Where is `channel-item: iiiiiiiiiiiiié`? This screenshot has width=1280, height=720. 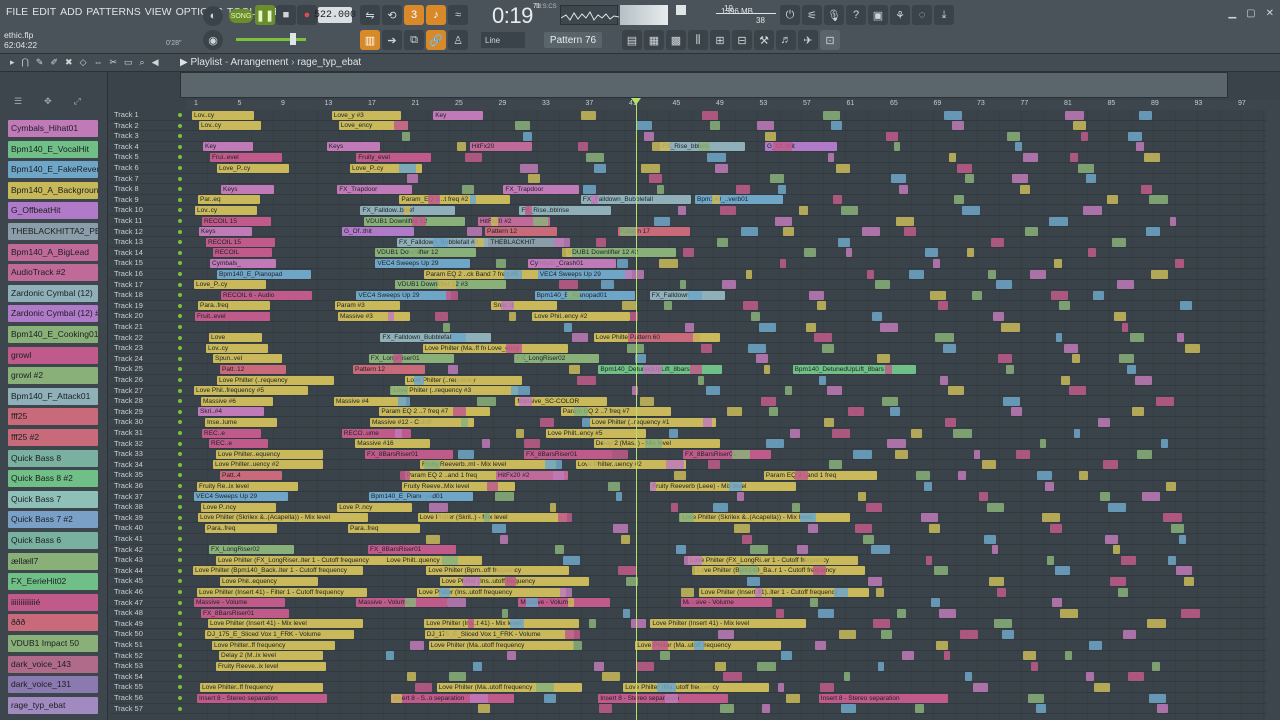
channel-item: iiiiiiiiiiiiié is located at coordinates (53, 602).